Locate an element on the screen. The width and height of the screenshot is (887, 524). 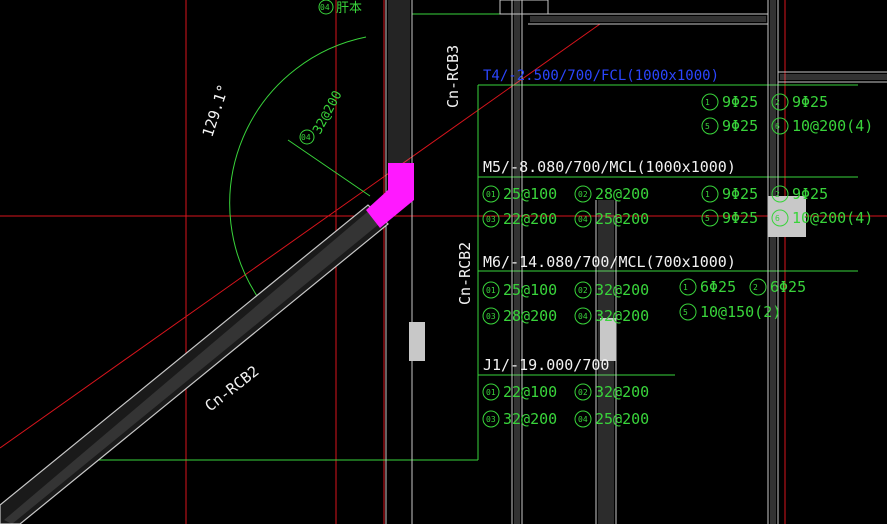
dimension-annotation: 04 32@200 is located at coordinates (322, 116).